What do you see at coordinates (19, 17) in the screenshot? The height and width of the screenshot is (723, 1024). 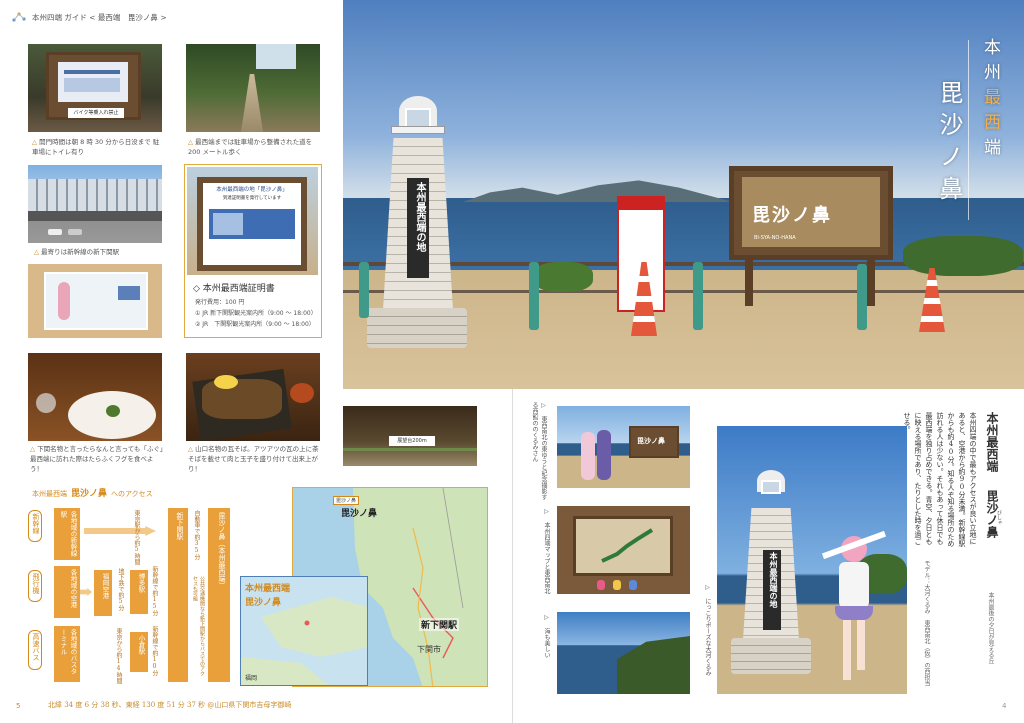 I see `constellation-icon` at bounding box center [19, 17].